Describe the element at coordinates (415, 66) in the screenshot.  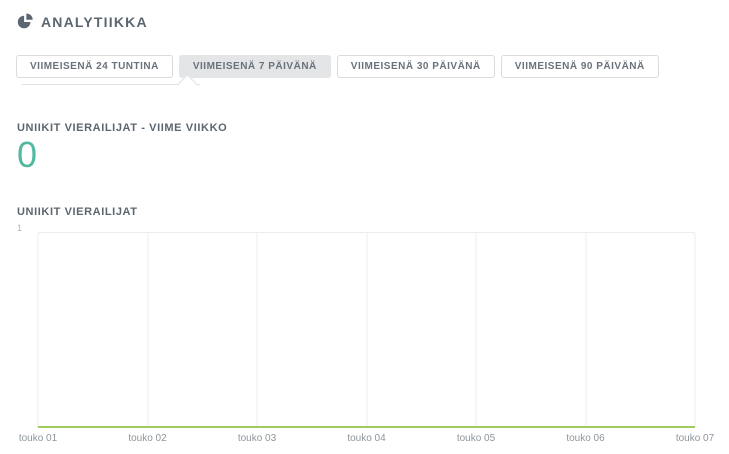
I see `tab-last-30-days: VIIMEISENÄ 30 PÄIVÄNÄ` at that location.